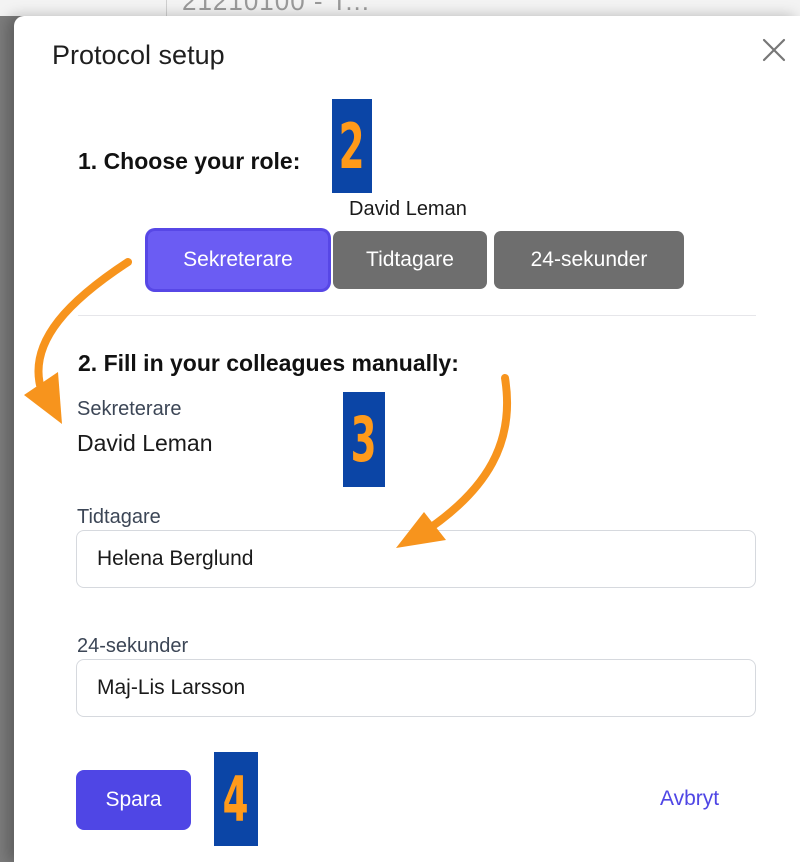  Describe the element at coordinates (417, 315) in the screenshot. I see `section-divider` at that location.